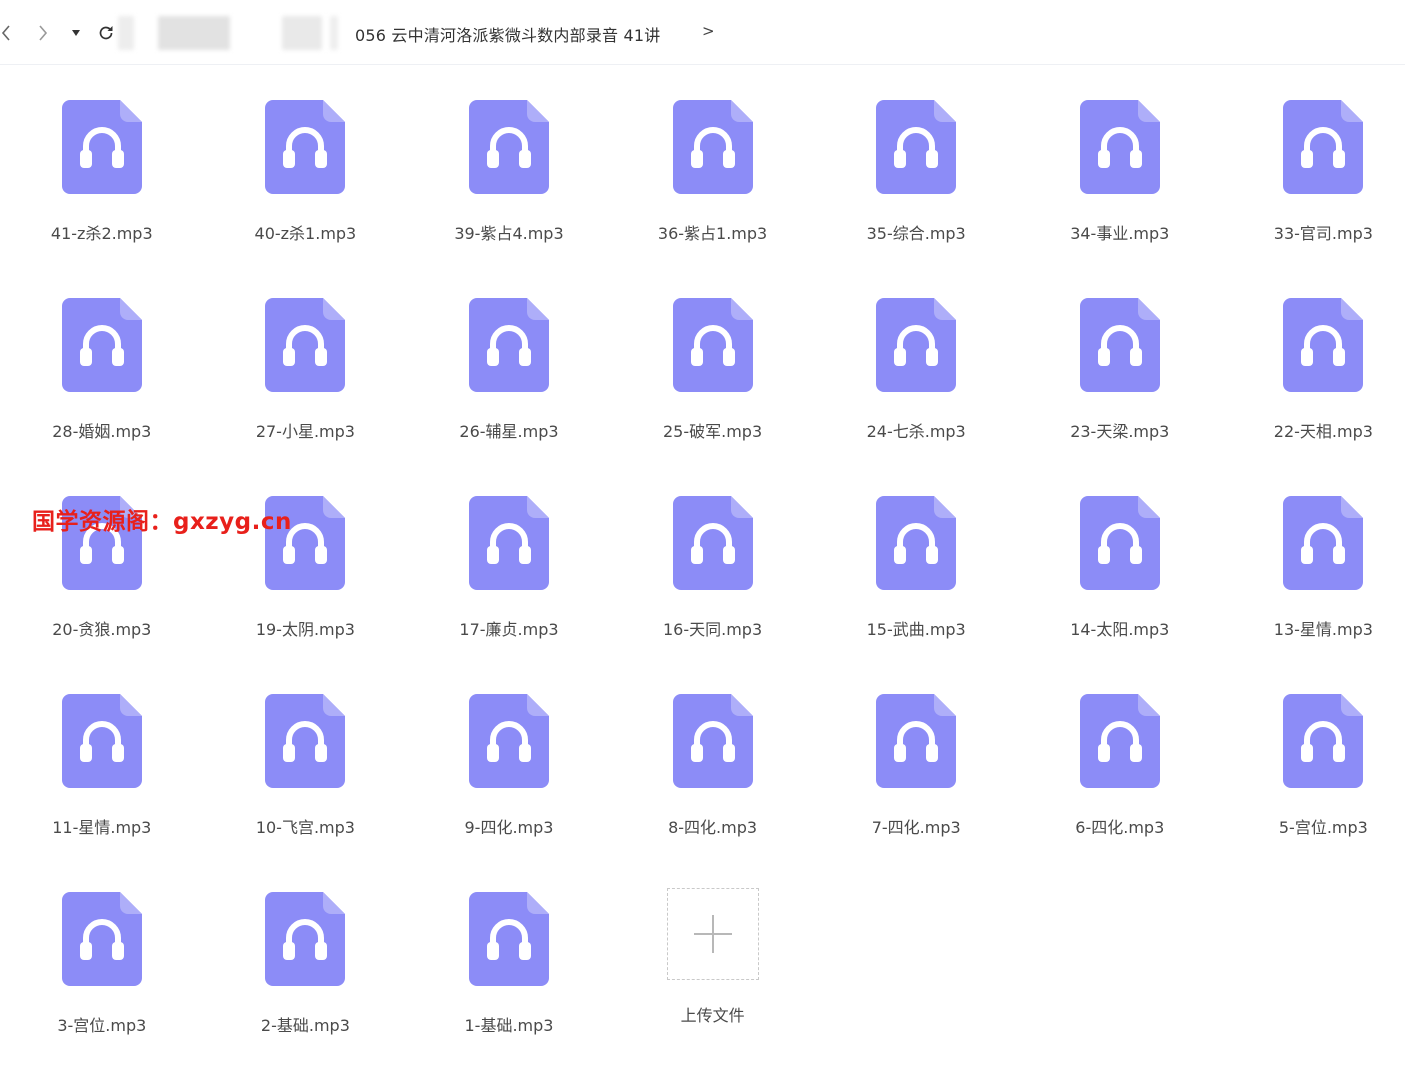 The width and height of the screenshot is (1405, 1086). What do you see at coordinates (509, 789) in the screenshot?
I see `file-item: 9-四化.mp3` at bounding box center [509, 789].